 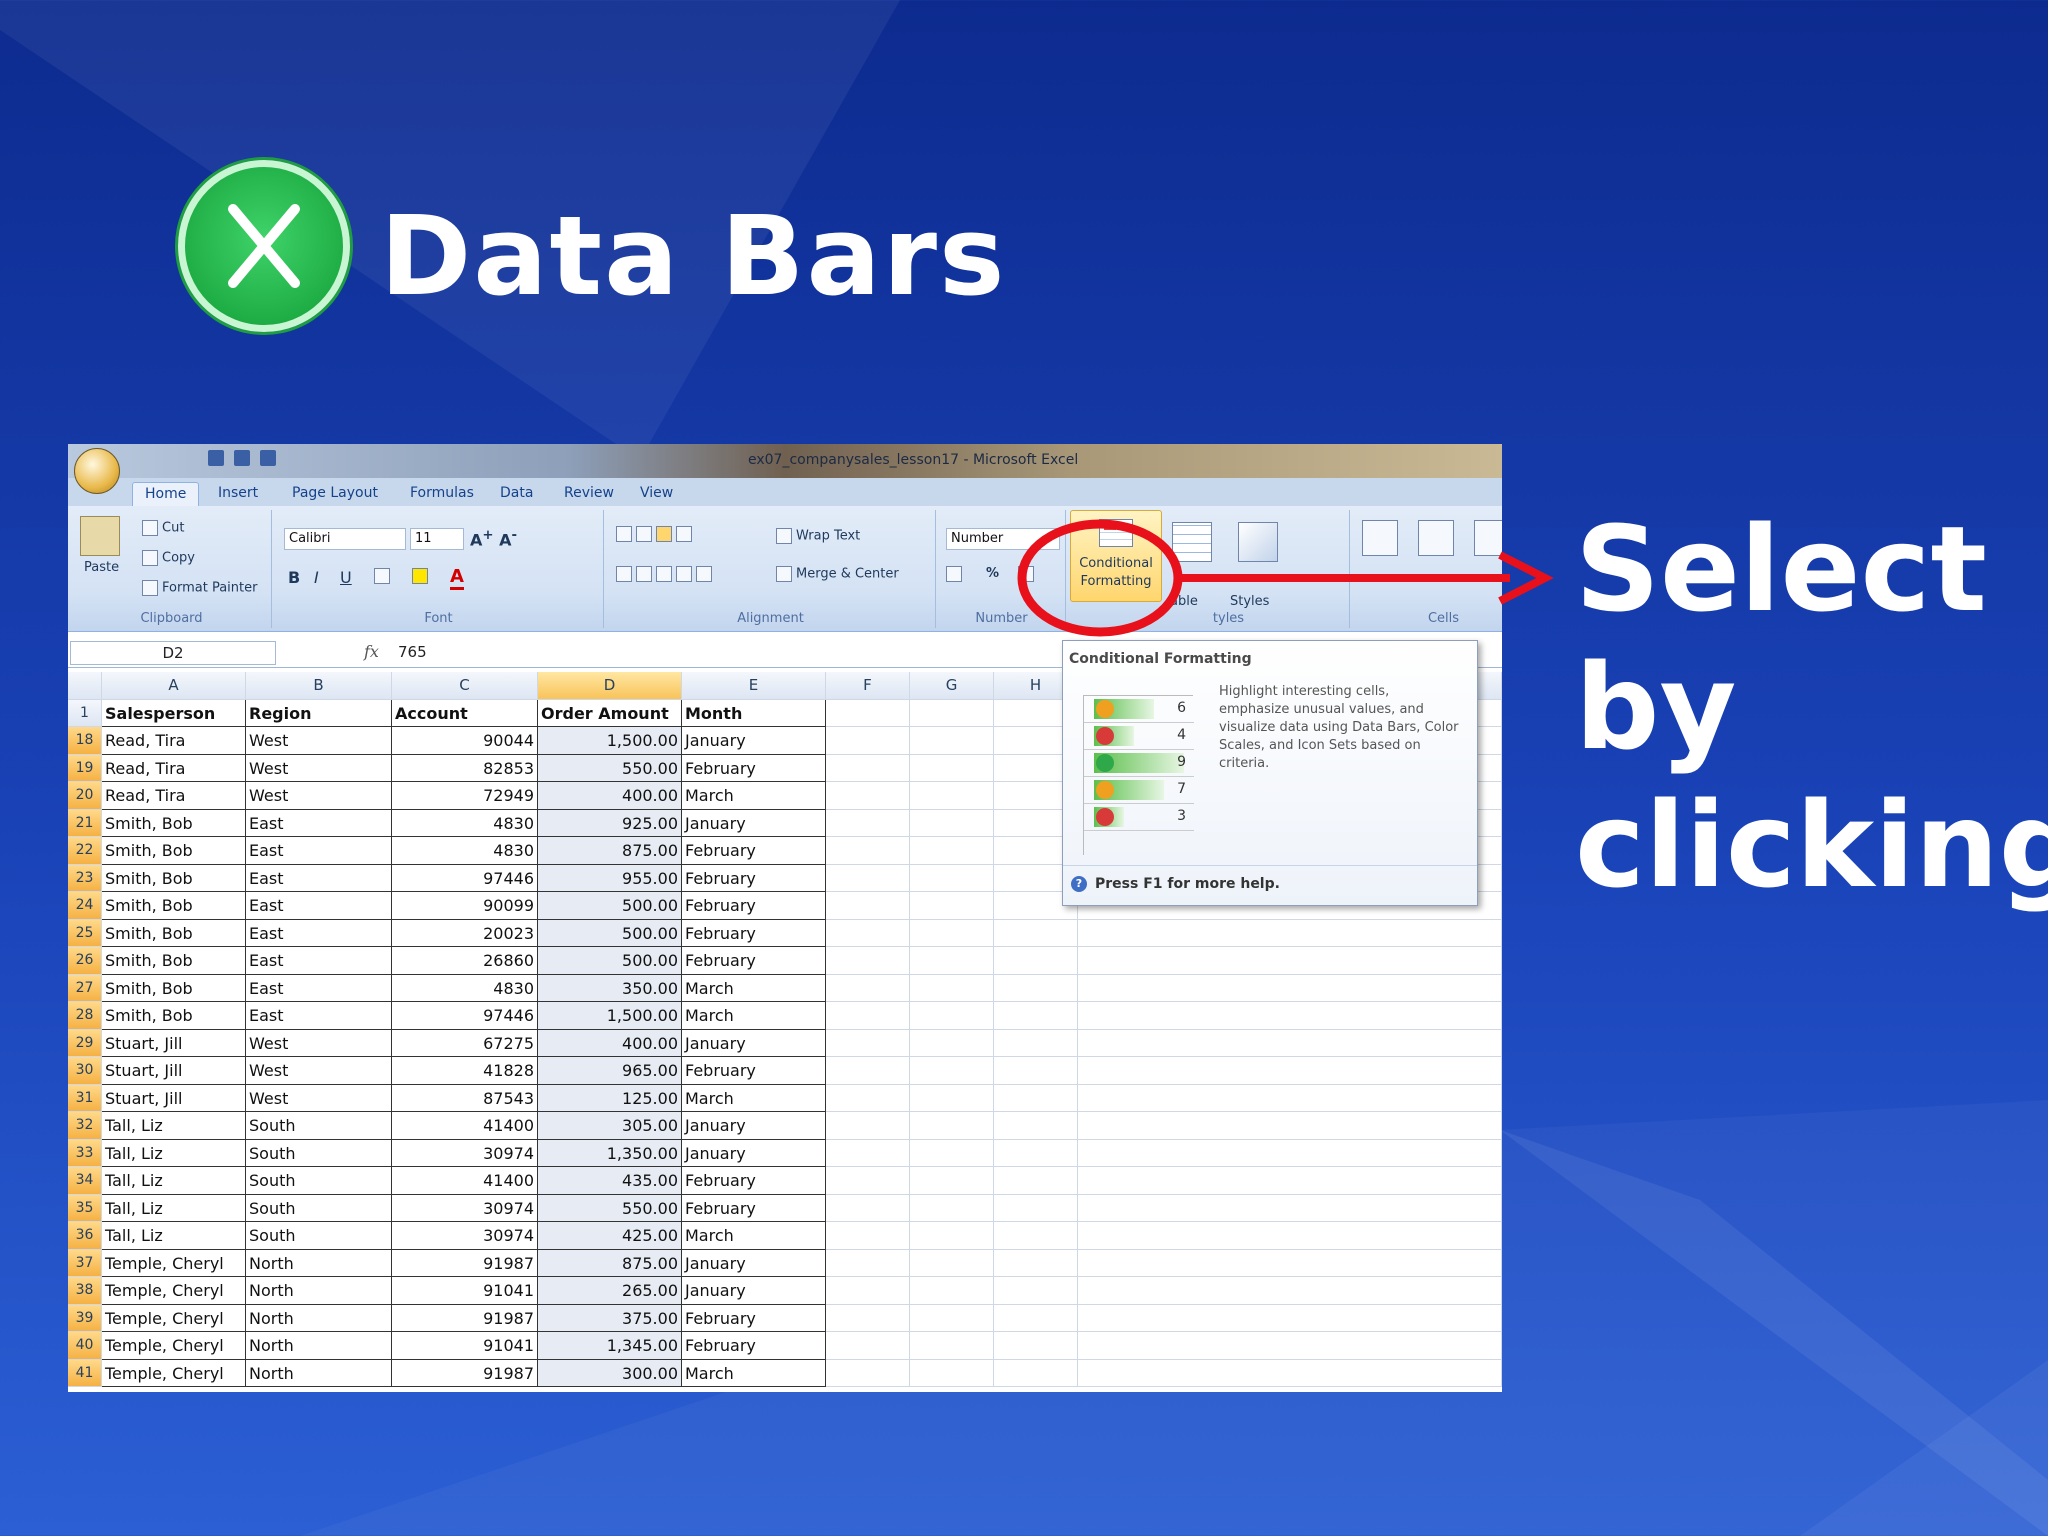 What do you see at coordinates (345, 539) in the screenshot?
I see `font-name-select: Calibri` at bounding box center [345, 539].